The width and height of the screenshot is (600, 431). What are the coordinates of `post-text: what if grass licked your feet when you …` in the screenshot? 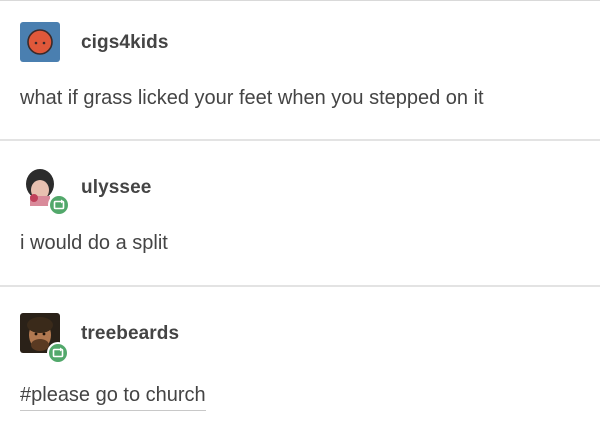 It's located at (252, 98).